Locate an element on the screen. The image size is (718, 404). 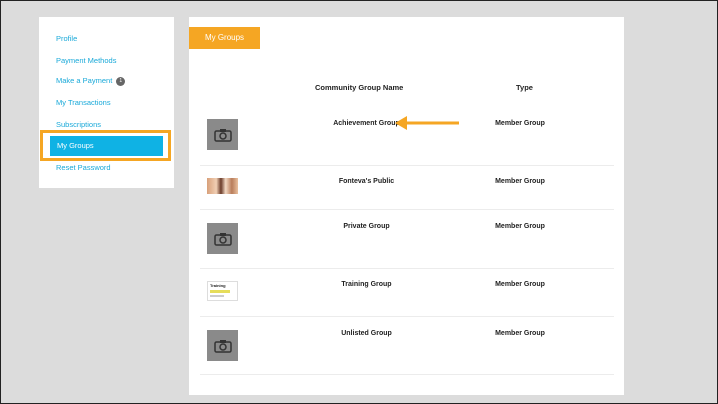
training-image-text: Training is located at coordinates (218, 285).